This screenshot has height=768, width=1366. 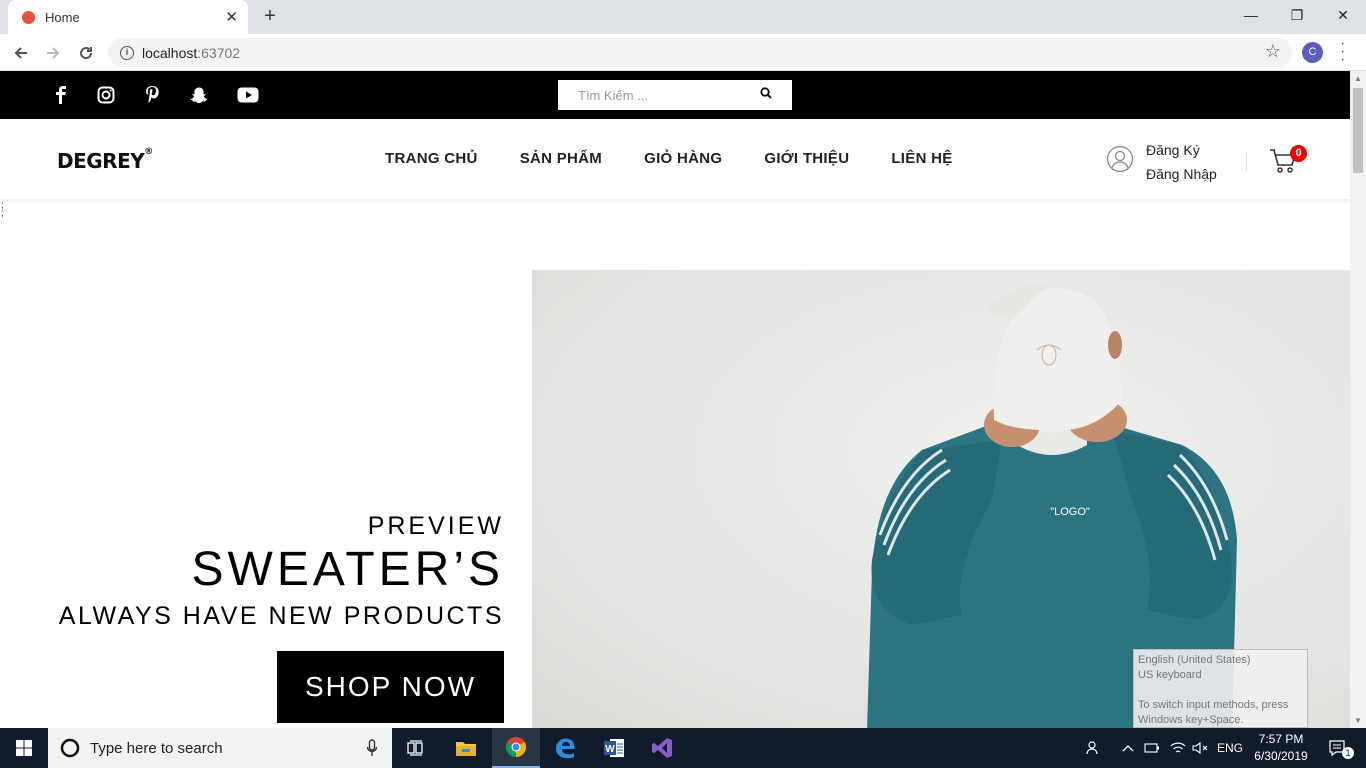 I want to click on word-icon: W, so click(x=614, y=748).